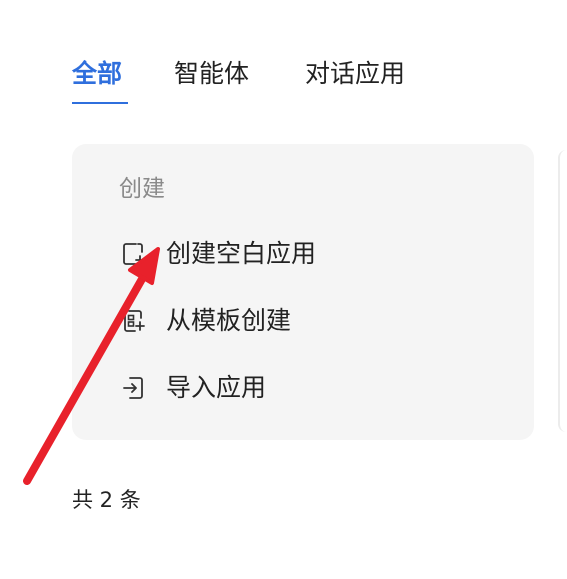 The height and width of the screenshot is (579, 567). I want to click on import-icon, so click(134, 388).